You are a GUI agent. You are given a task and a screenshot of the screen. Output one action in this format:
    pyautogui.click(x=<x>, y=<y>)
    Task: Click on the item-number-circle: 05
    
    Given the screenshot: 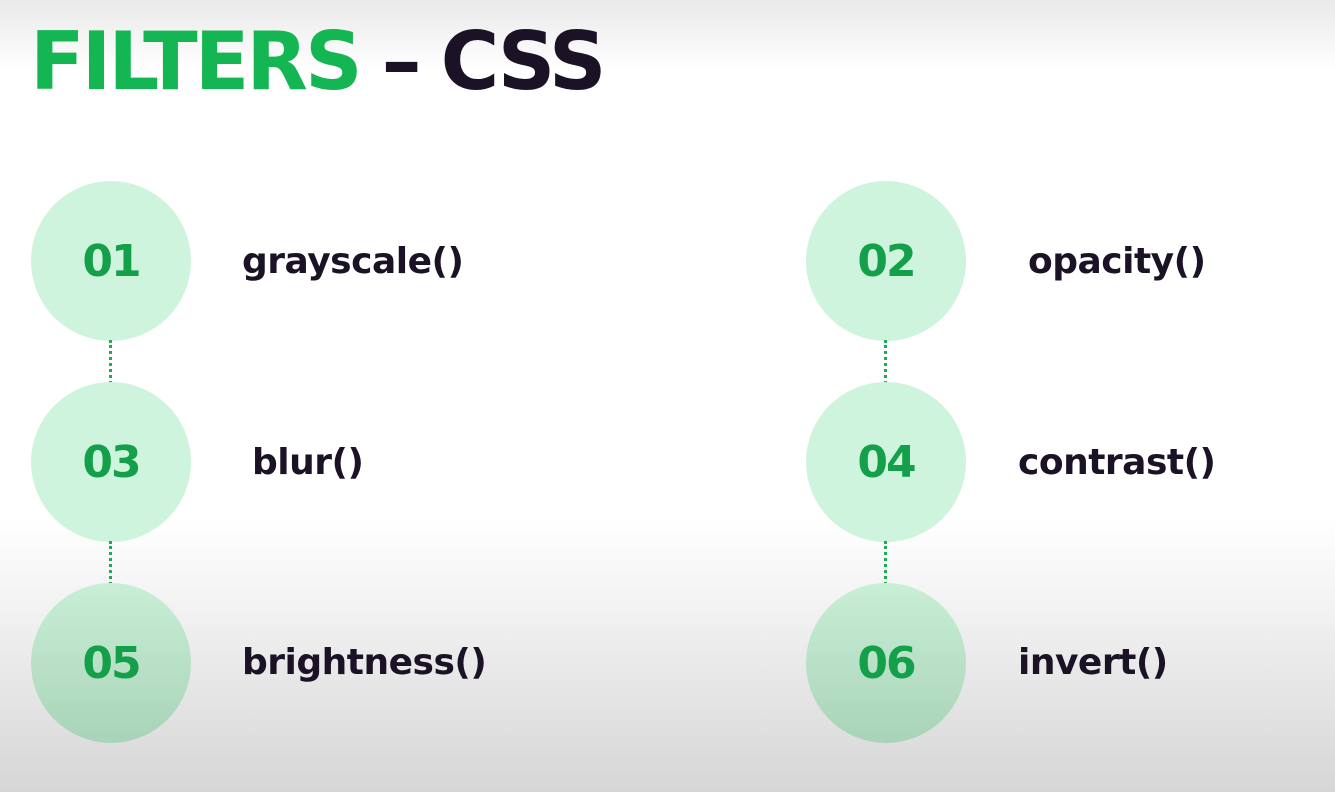 What is the action you would take?
    pyautogui.click(x=111, y=663)
    